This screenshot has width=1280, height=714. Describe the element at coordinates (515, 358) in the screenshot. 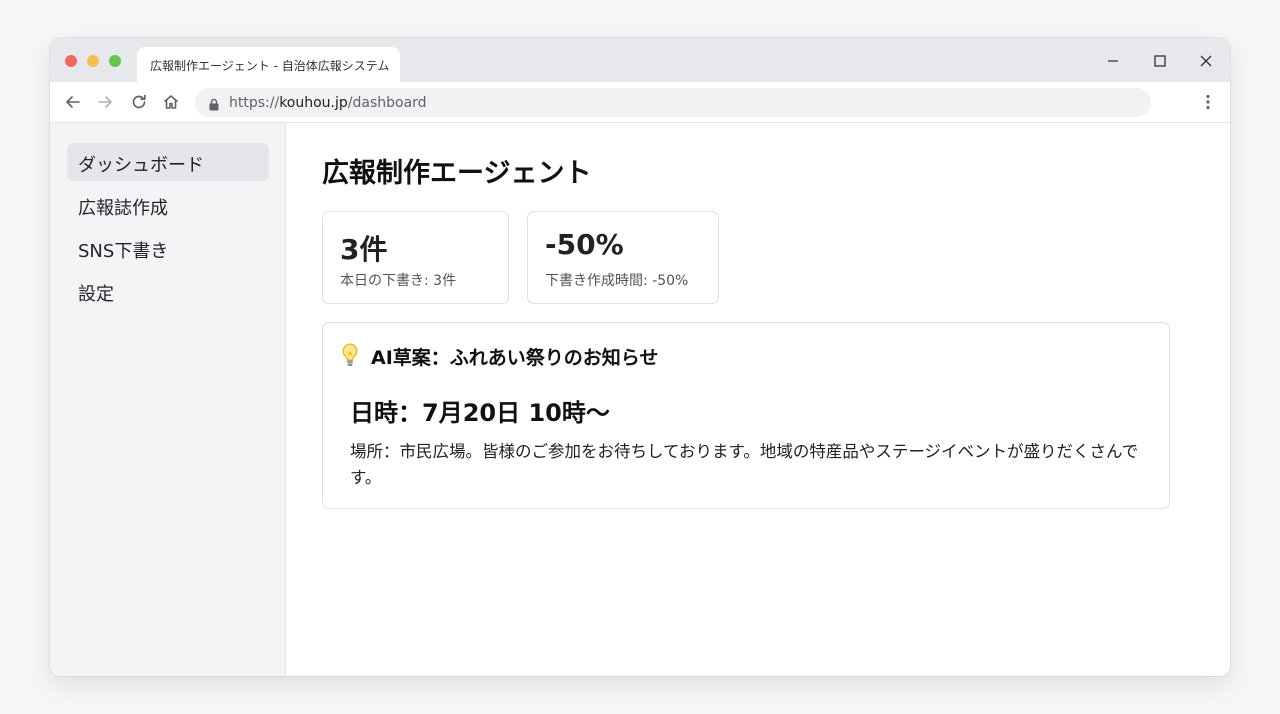

I see `draft-title: AI草案：ふれあい祭りのお知らせ` at that location.